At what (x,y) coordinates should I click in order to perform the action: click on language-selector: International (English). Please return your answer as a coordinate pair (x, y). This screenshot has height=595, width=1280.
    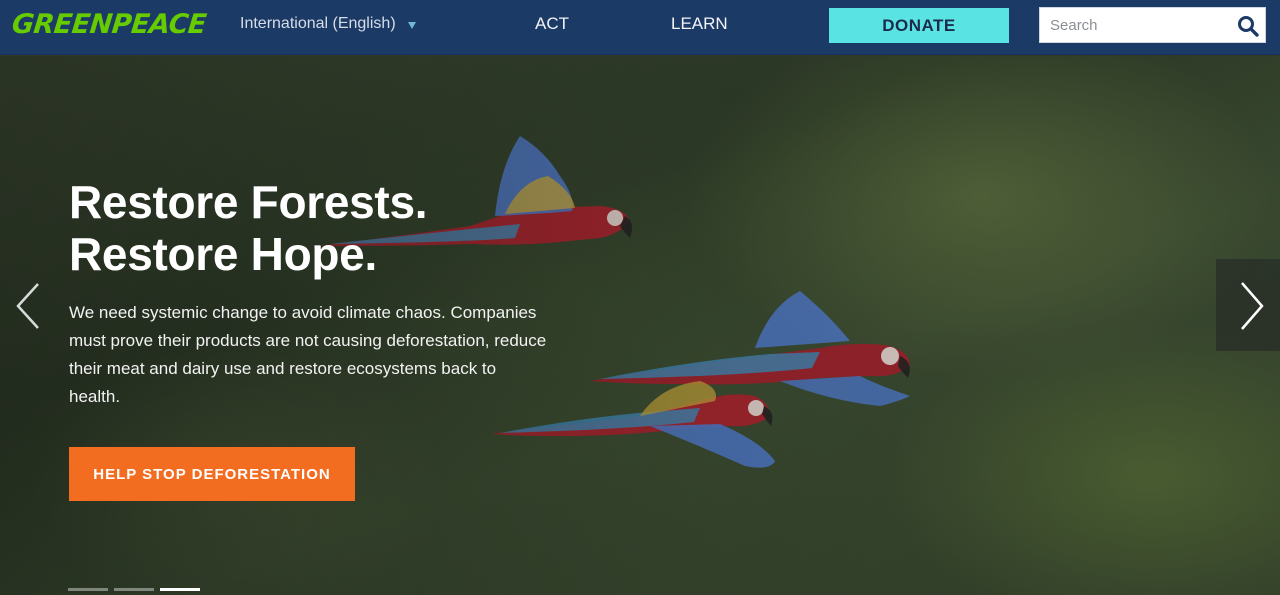
    Looking at the image, I should click on (328, 24).